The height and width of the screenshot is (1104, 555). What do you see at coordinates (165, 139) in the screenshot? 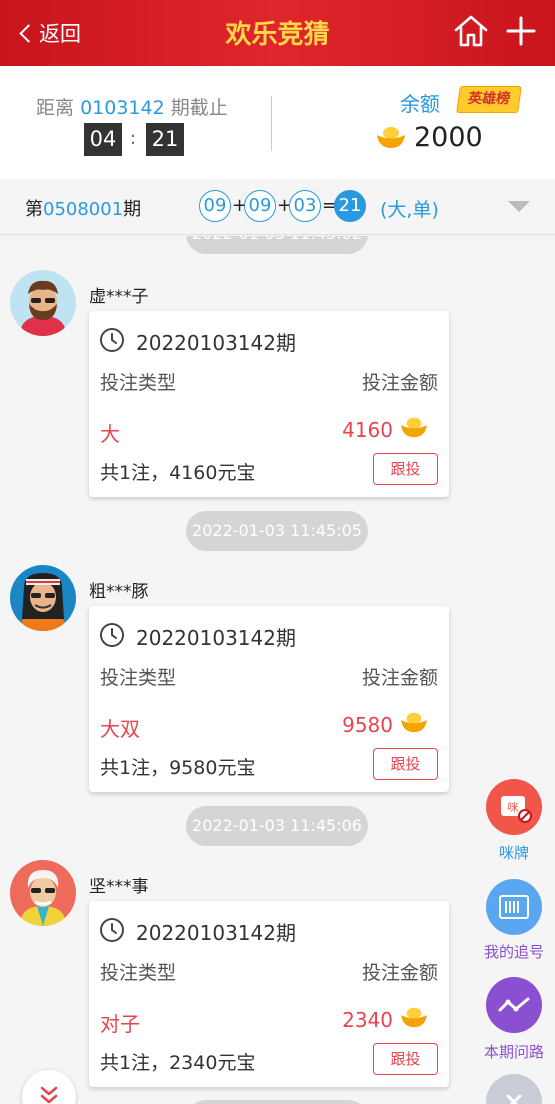
I see `countdown-seconds: 21` at bounding box center [165, 139].